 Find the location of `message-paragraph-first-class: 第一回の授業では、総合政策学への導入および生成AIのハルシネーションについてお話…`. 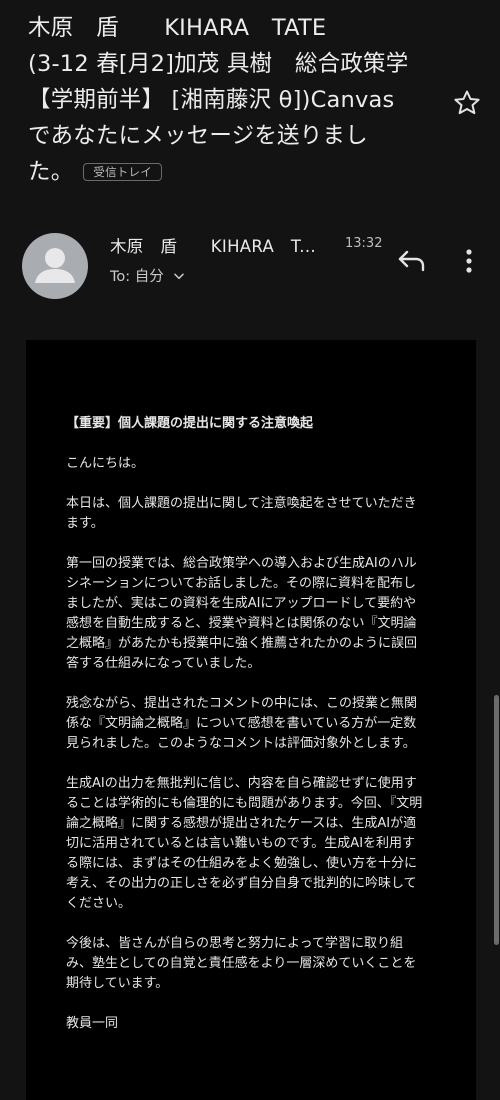

message-paragraph-first-class: 第一回の授業では、総合政策学への導入および生成AIのハルシネーションについてお話… is located at coordinates (242, 613).